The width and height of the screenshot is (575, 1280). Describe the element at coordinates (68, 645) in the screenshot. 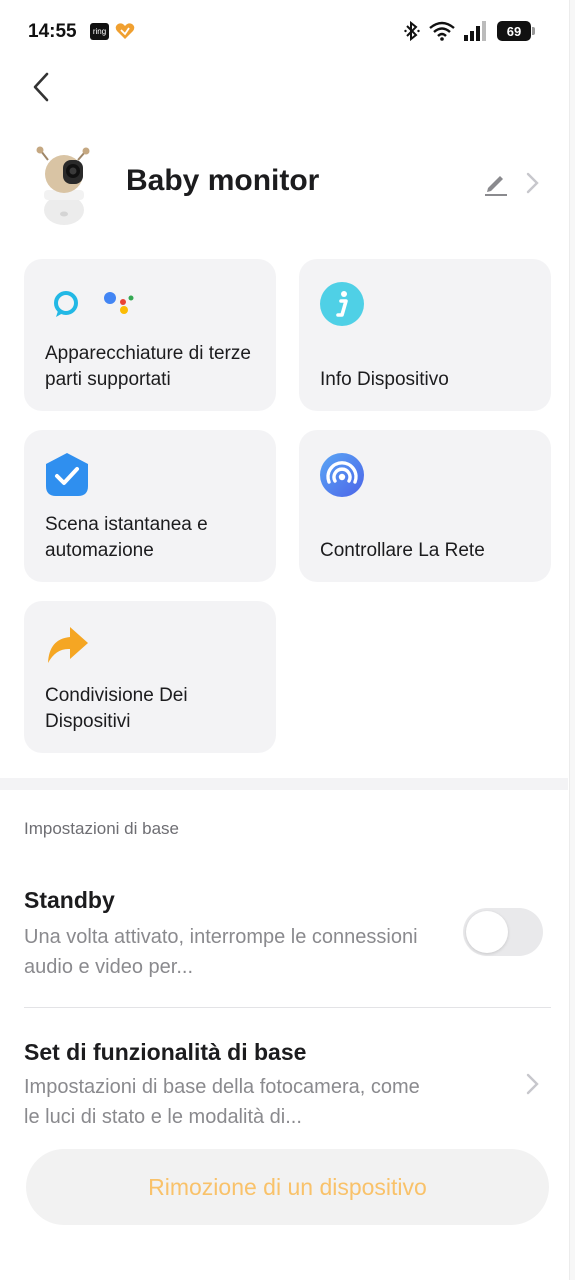

I see `share-arrow-icon` at that location.